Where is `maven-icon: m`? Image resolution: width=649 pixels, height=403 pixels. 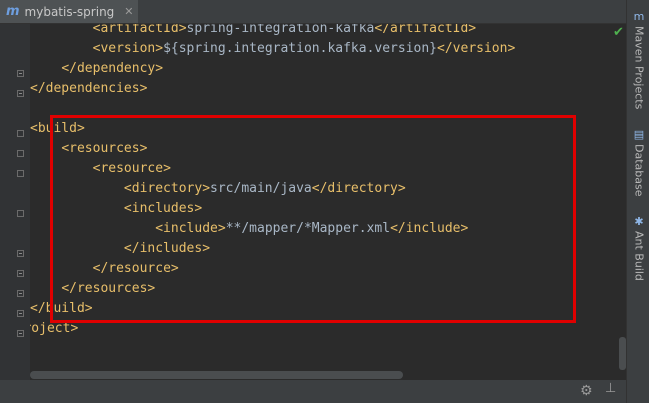
maven-icon: m is located at coordinates (639, 16).